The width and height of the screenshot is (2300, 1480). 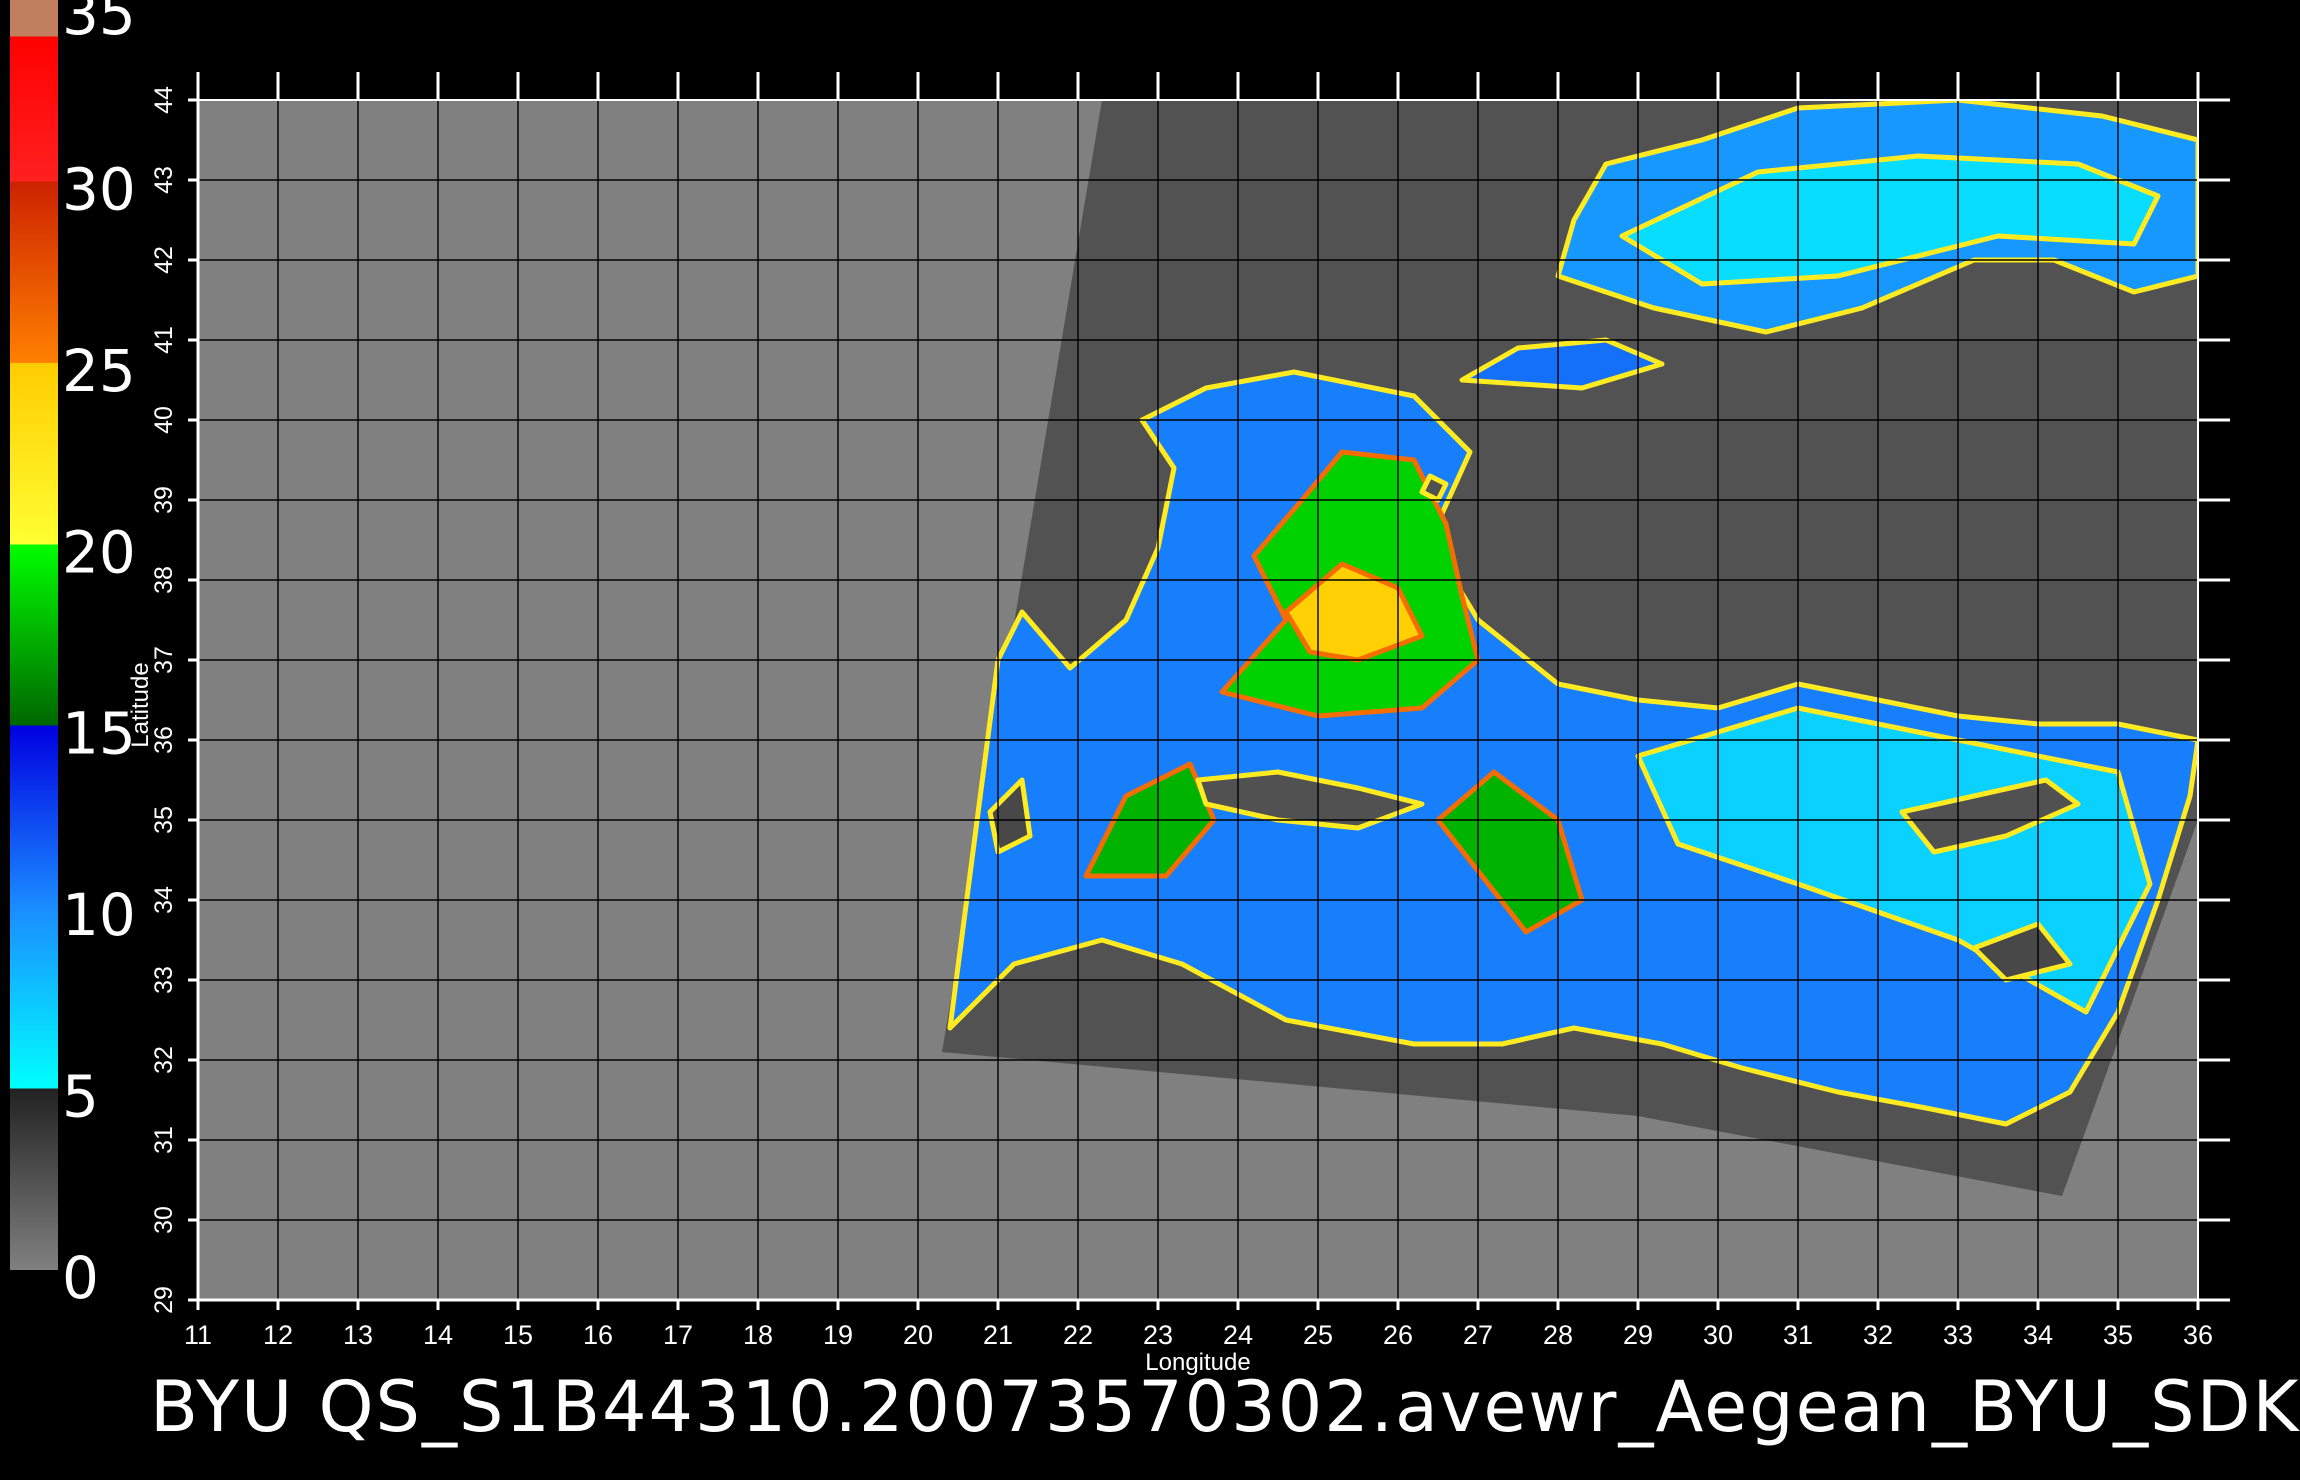 What do you see at coordinates (164, 580) in the screenshot?
I see `y-tick-label: 38` at bounding box center [164, 580].